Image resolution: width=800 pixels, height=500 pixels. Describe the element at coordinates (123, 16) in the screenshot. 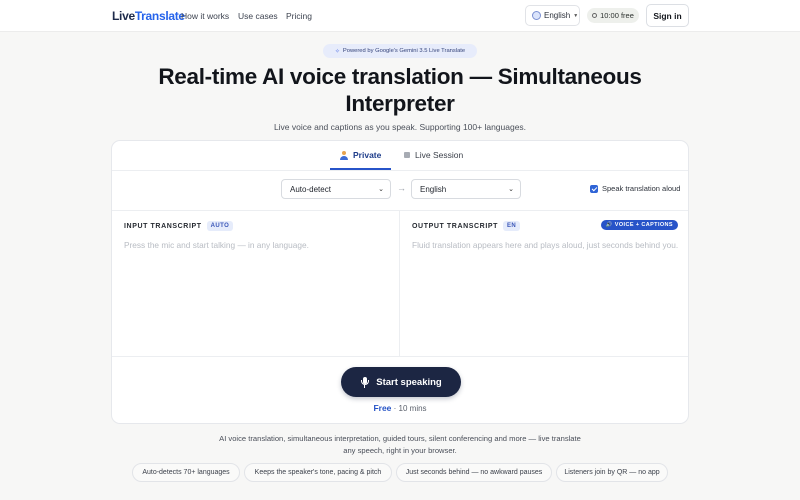

I see `logo-main: Live` at that location.